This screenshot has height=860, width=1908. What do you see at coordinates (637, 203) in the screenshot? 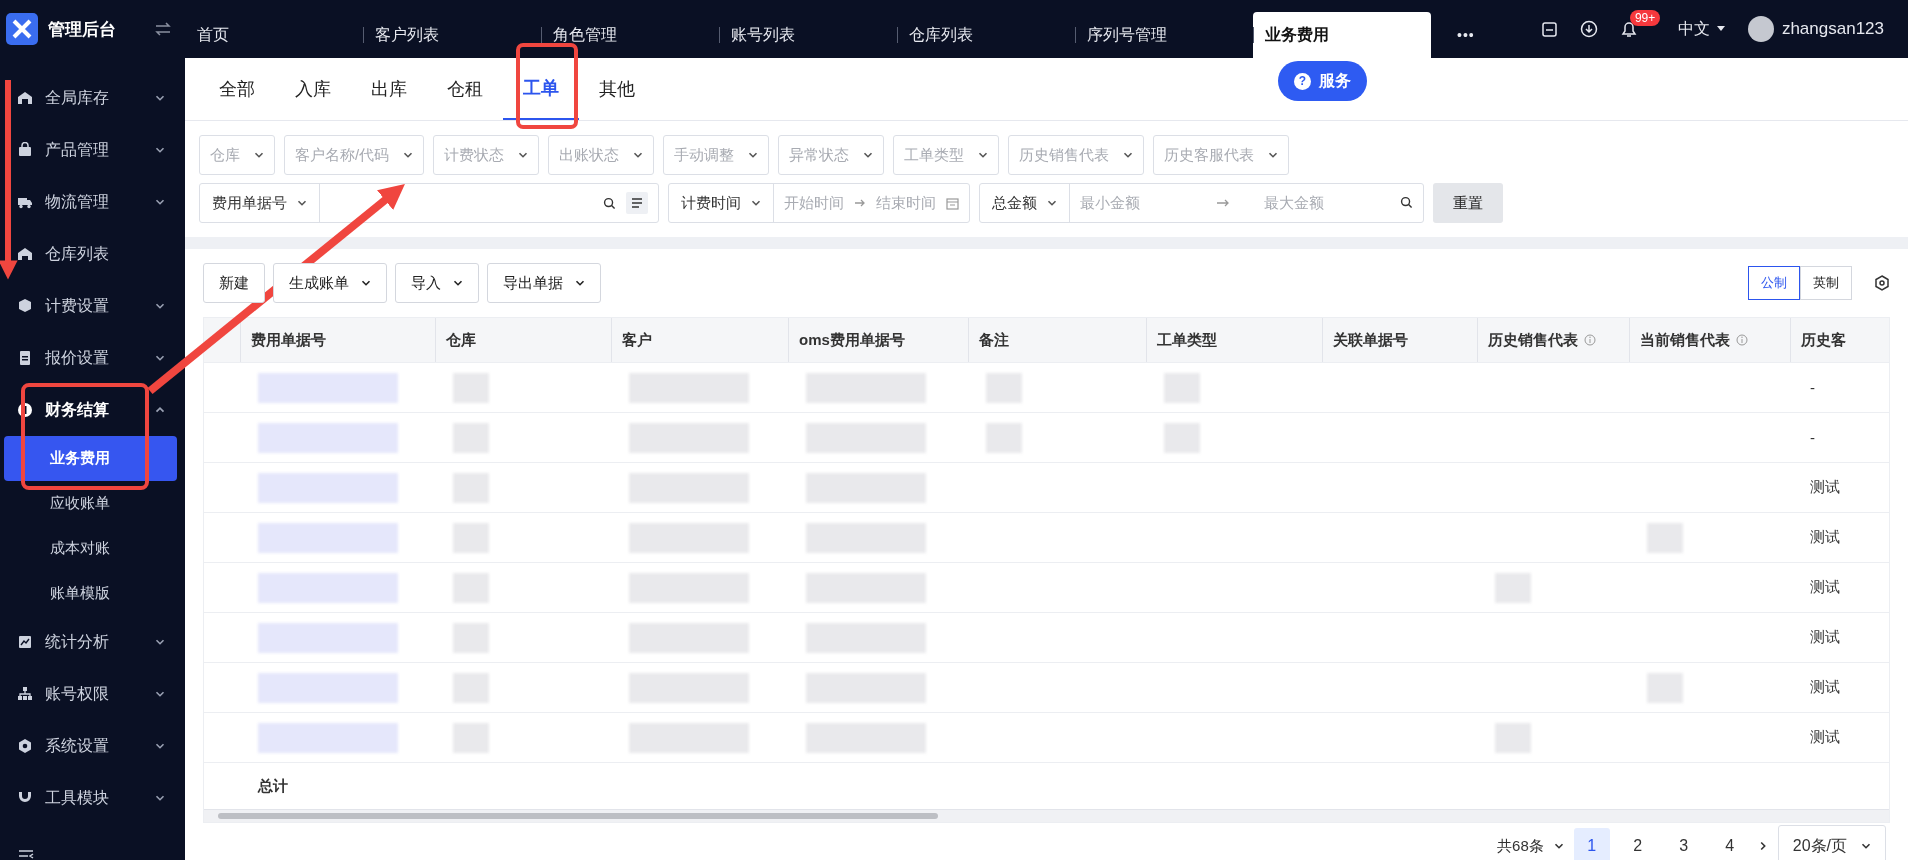
I see `list-icon` at bounding box center [637, 203].